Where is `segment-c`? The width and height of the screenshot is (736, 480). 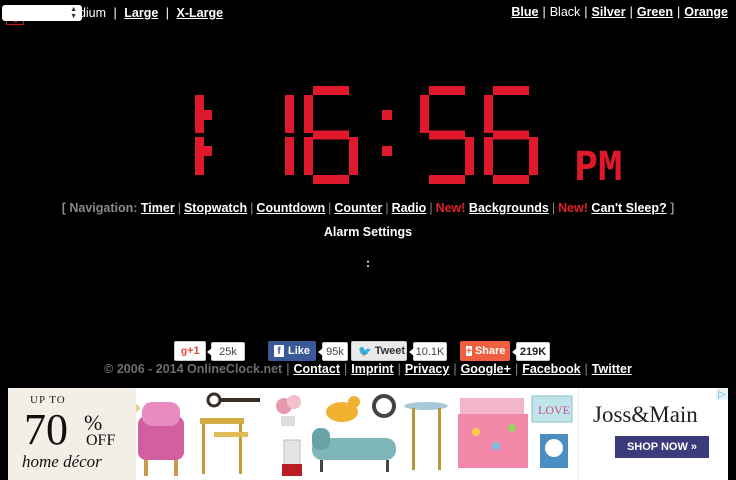 segment-c is located at coordinates (533, 156).